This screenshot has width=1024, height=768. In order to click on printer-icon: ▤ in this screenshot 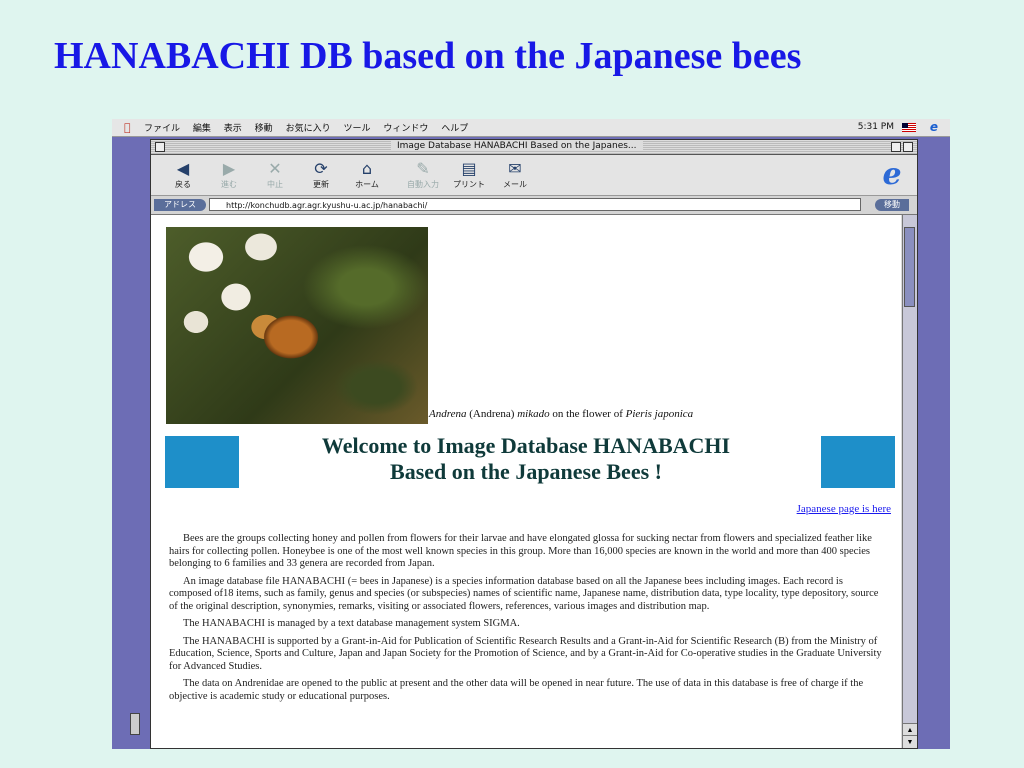, I will do `click(469, 168)`.